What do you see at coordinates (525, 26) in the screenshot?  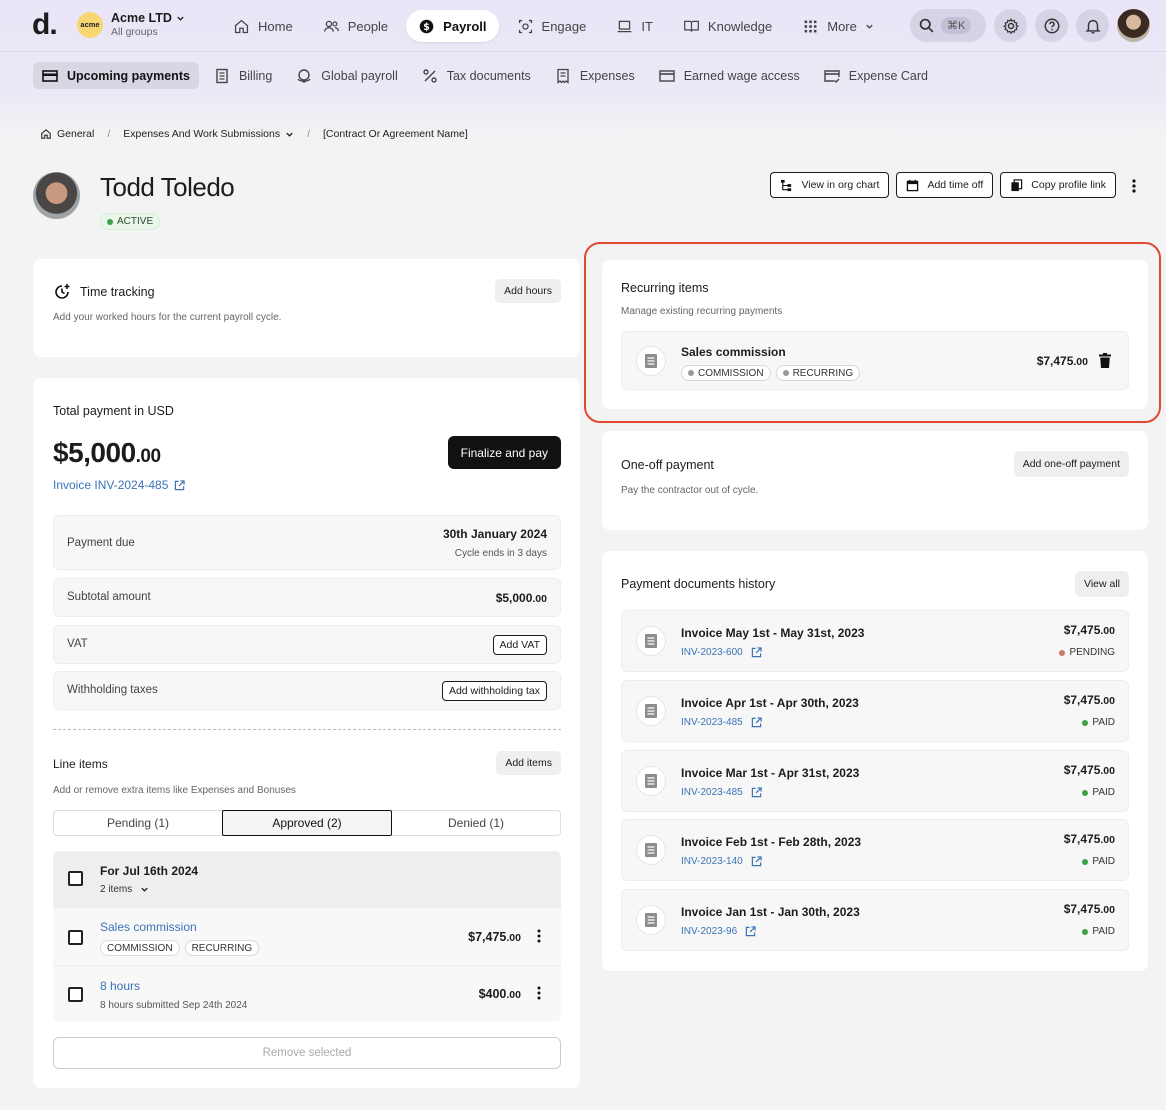 I see `engage-icon` at bounding box center [525, 26].